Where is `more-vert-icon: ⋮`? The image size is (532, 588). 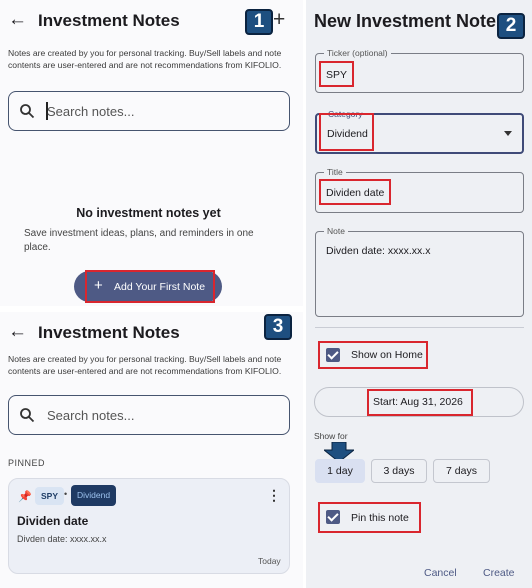
more-vert-icon: ⋮ is located at coordinates (274, 495).